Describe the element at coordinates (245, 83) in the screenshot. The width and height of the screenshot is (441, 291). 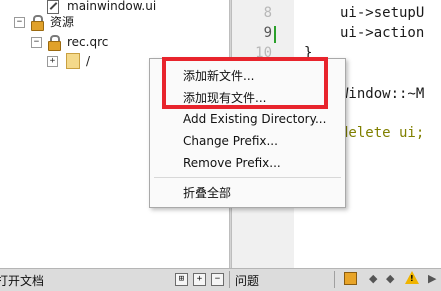
I see `annotation-highlight-box` at that location.